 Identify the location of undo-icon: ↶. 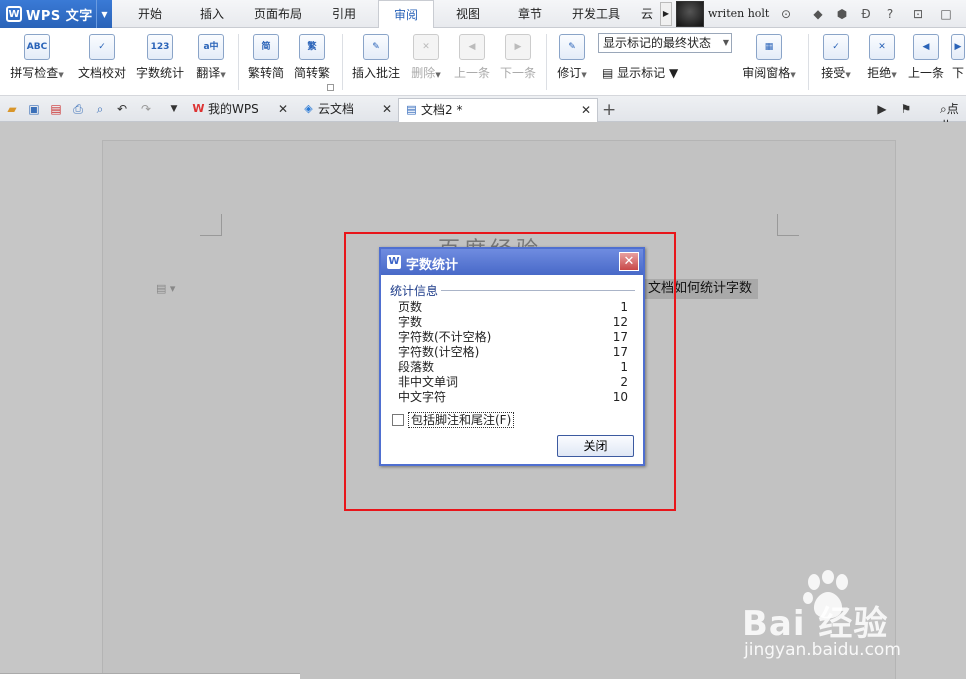
(122, 109).